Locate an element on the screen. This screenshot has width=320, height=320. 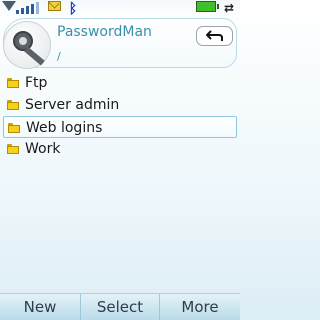
select-button: Select is located at coordinates (120, 307).